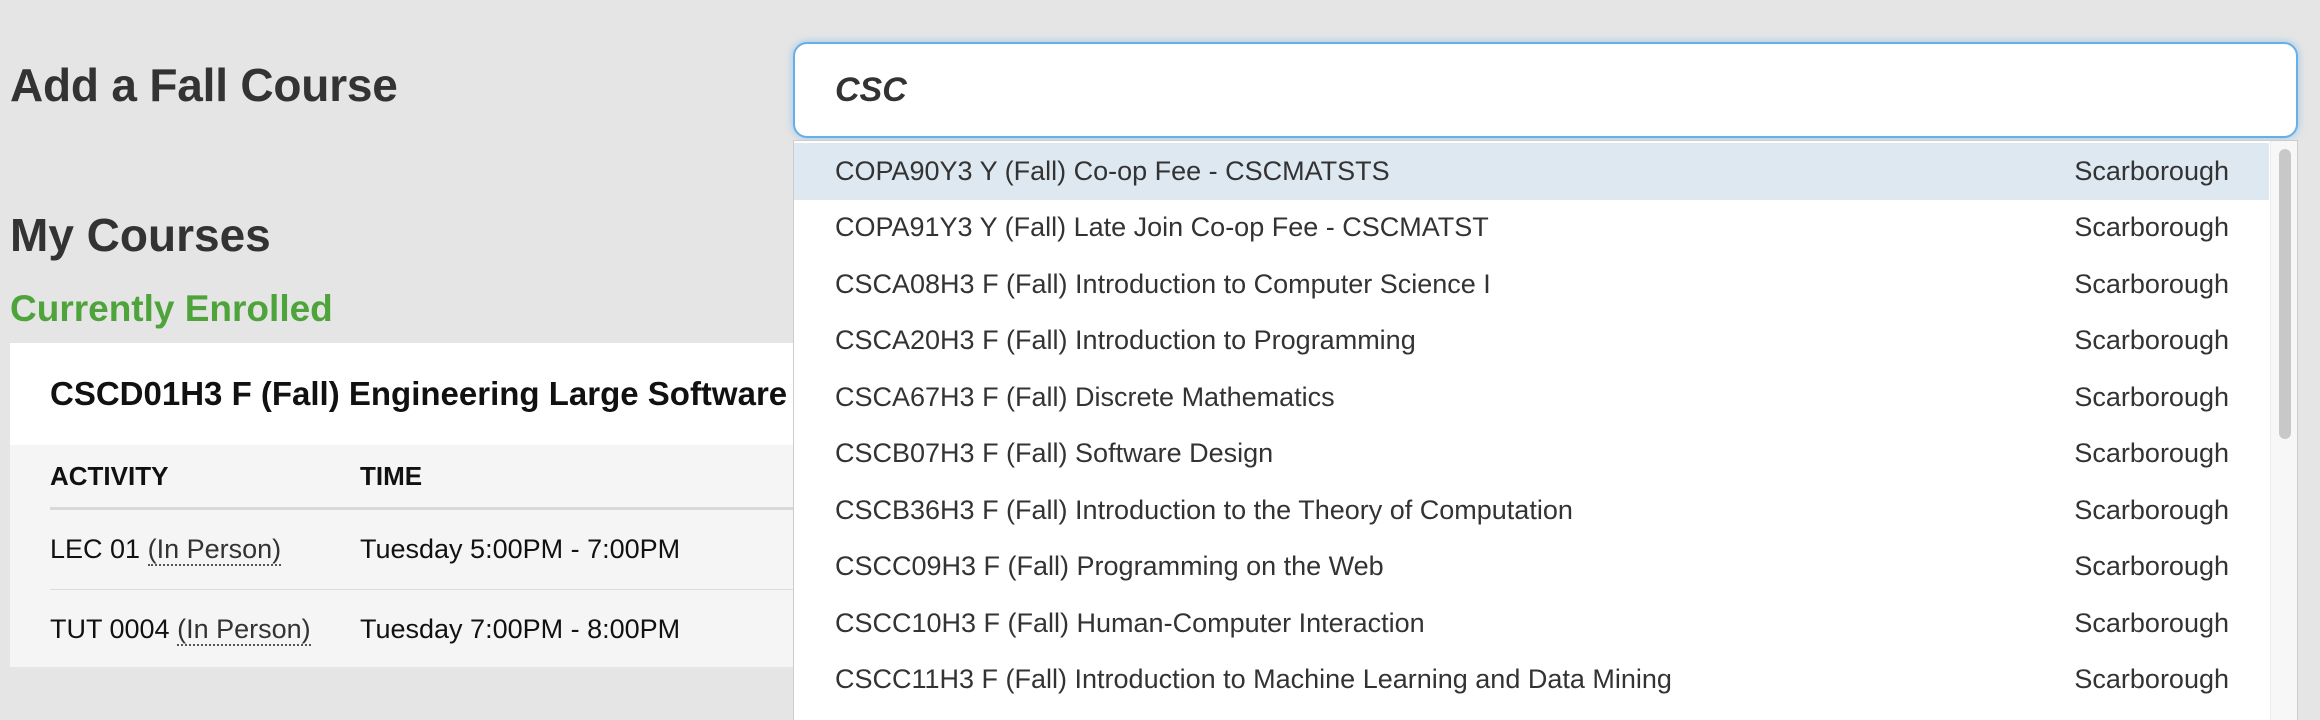 The height and width of the screenshot is (720, 2320). What do you see at coordinates (1054, 453) in the screenshot?
I see `result-course-label: CSCB07H3 F (Fall) Software Design` at bounding box center [1054, 453].